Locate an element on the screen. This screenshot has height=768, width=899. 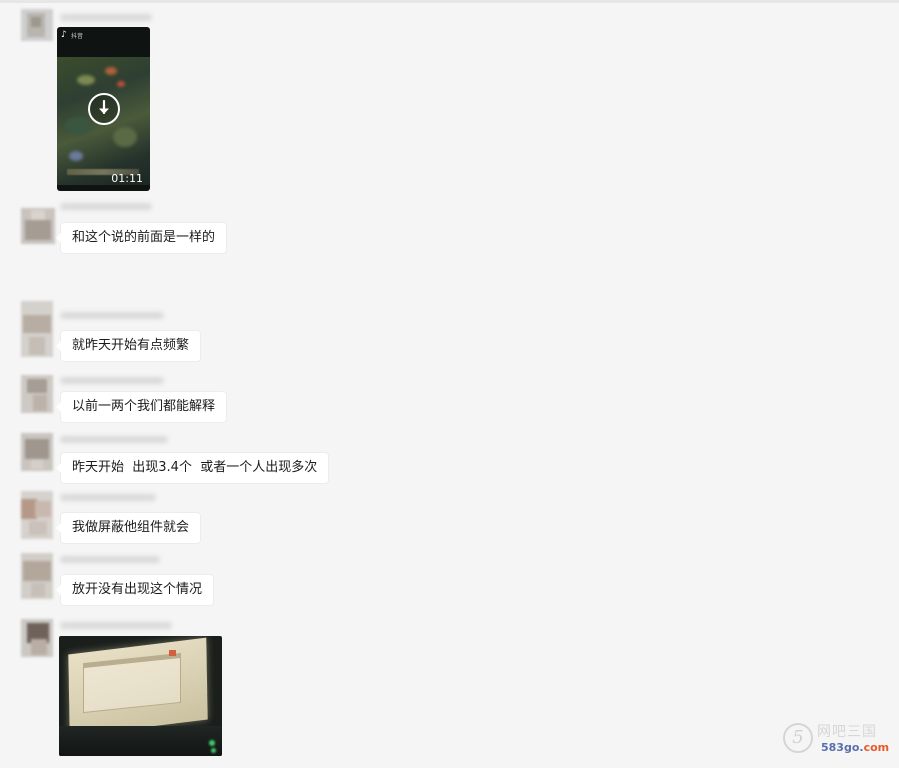
watermark-brand: 网吧三国 is located at coordinates (847, 732).